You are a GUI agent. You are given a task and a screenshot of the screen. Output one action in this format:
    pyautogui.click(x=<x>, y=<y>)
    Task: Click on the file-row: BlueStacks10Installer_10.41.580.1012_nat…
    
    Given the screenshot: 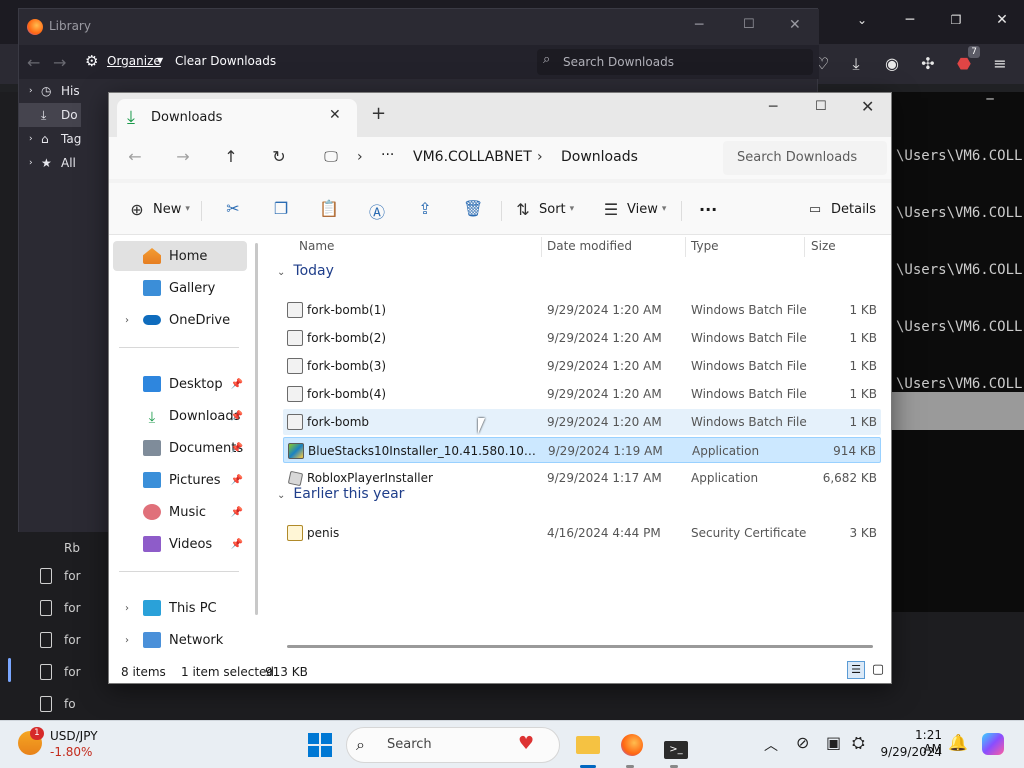 What is the action you would take?
    pyautogui.click(x=582, y=450)
    